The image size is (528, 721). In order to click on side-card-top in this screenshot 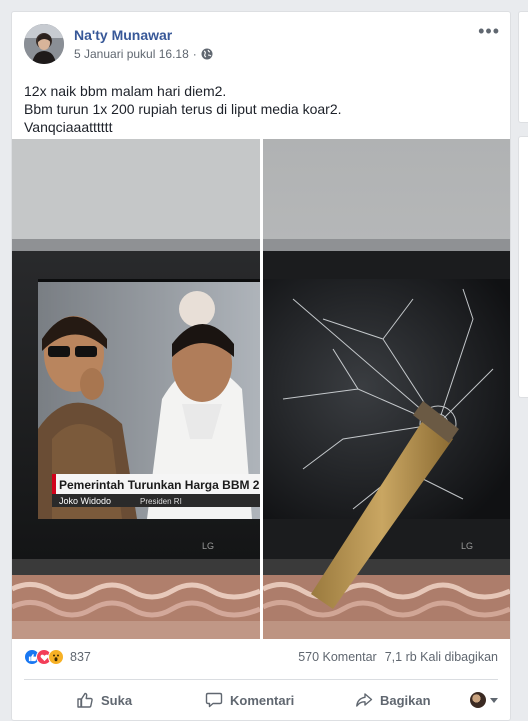, I will do `click(523, 67)`.